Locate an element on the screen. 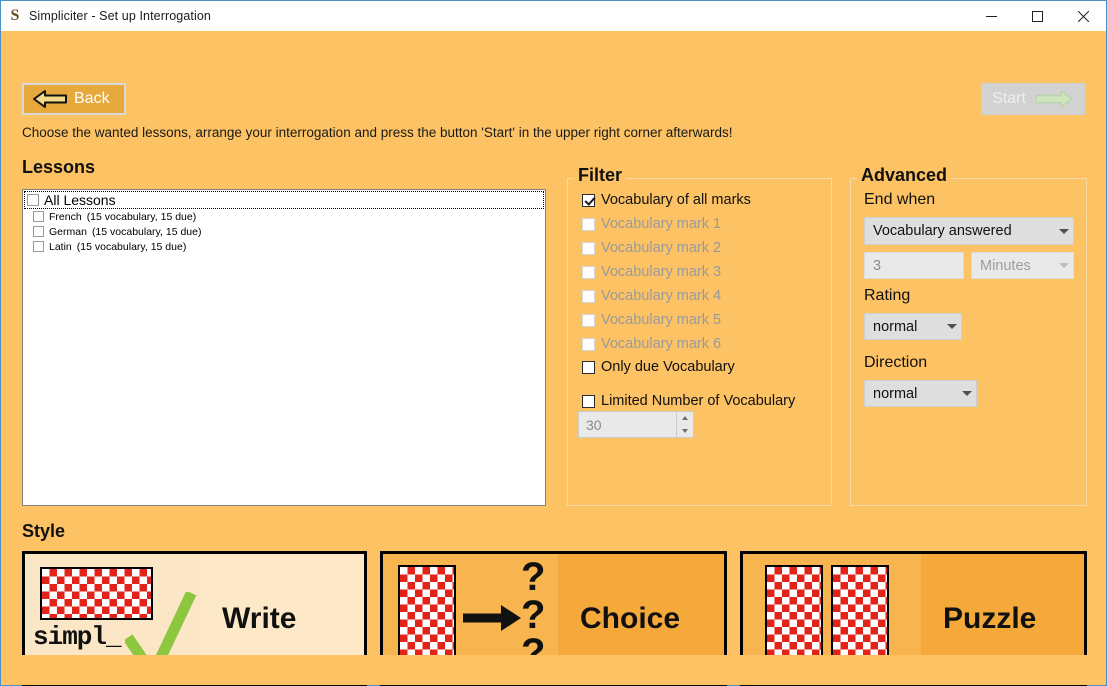 The width and height of the screenshot is (1107, 686). advanced-heading: Advanced is located at coordinates (904, 175).